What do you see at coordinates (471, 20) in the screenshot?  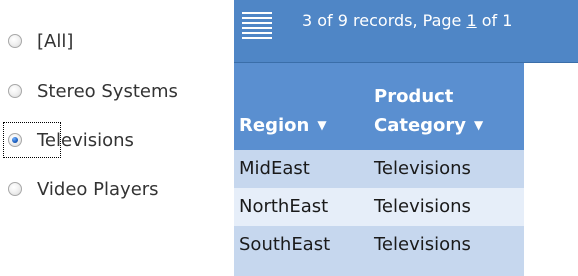 I see `page-number-link: 1` at bounding box center [471, 20].